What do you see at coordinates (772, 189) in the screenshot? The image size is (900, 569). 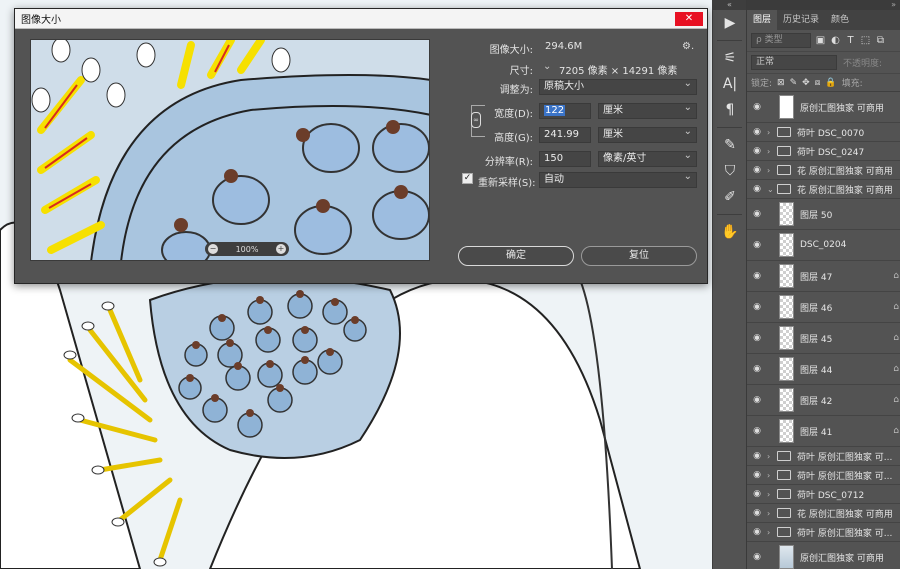 I see `group-expanded-arrow-icon: ⌄` at bounding box center [772, 189].